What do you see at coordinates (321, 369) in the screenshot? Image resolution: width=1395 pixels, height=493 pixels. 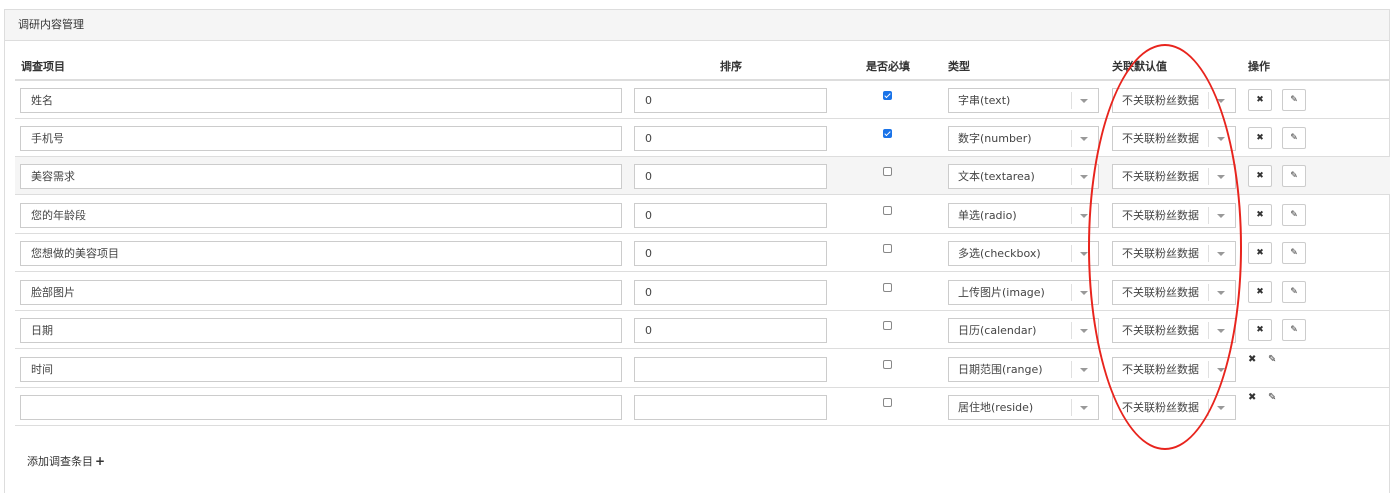 I see `item-name-input: 时间` at bounding box center [321, 369].